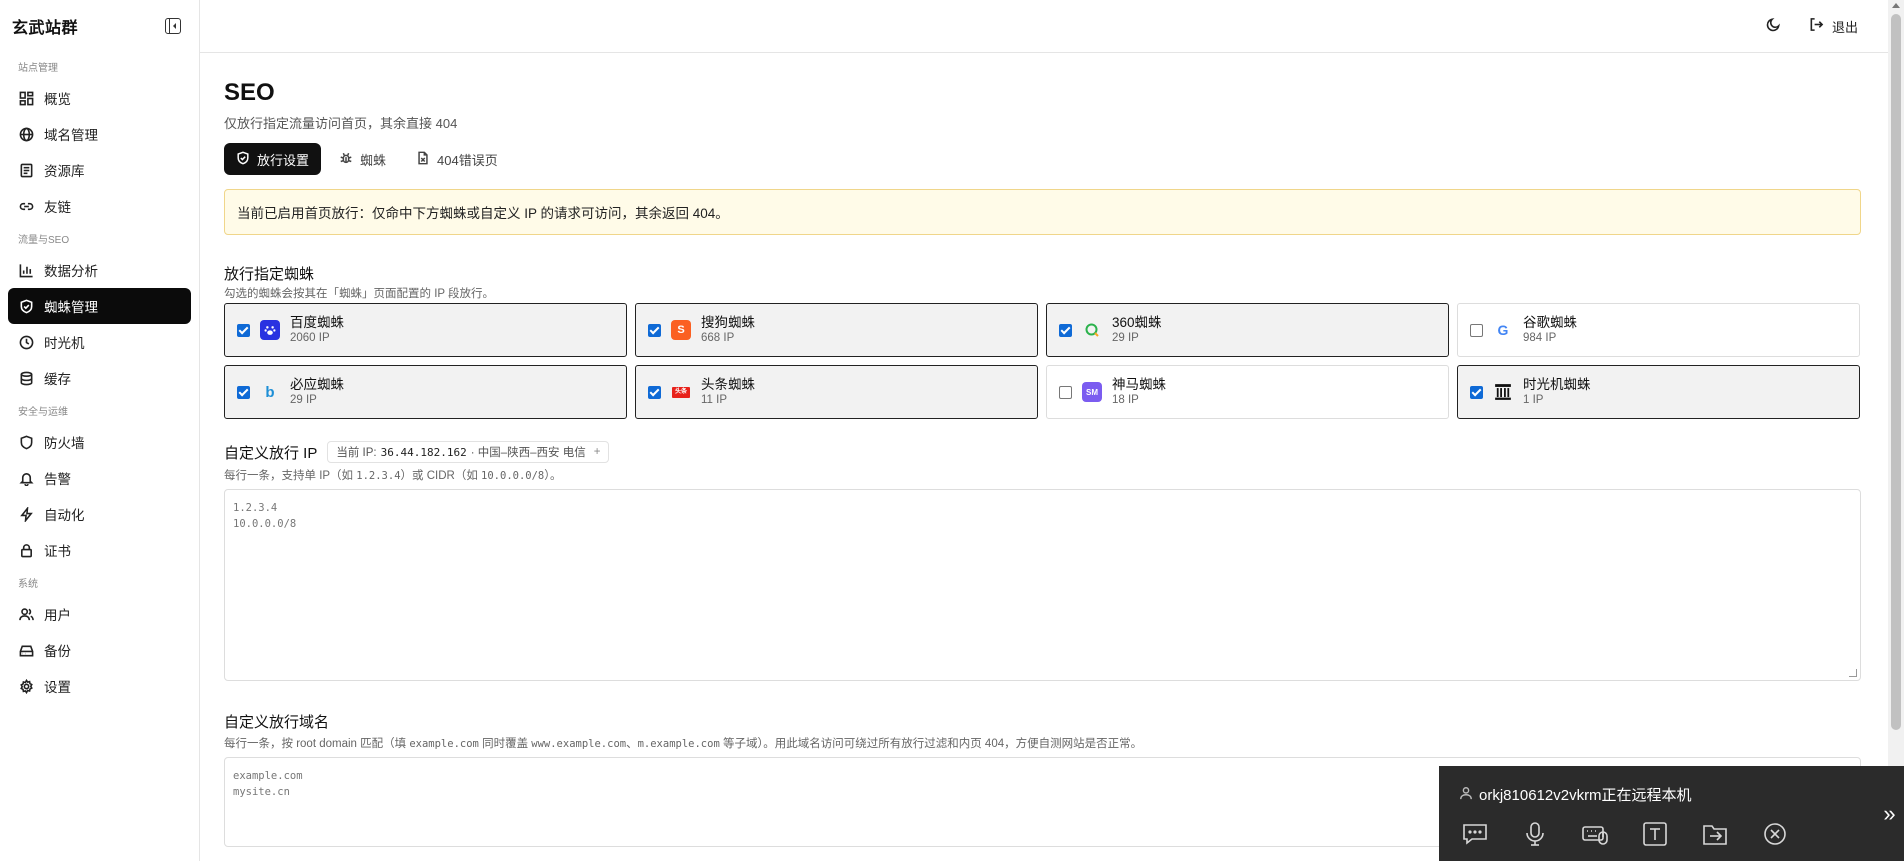  What do you see at coordinates (310, 338) in the screenshot?
I see `spider-ip-count: 2060 IP` at bounding box center [310, 338].